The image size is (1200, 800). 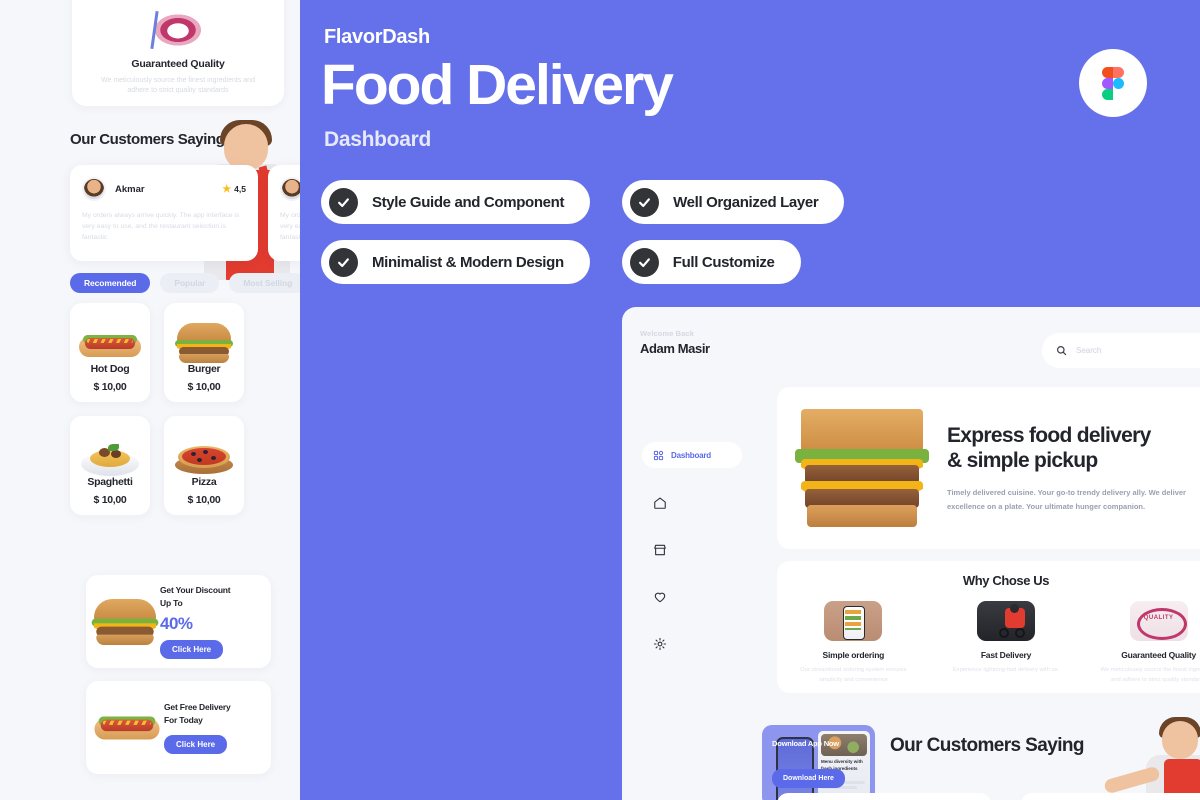 What do you see at coordinates (110, 369) in the screenshot?
I see `product-name: Hot Dog` at bounding box center [110, 369].